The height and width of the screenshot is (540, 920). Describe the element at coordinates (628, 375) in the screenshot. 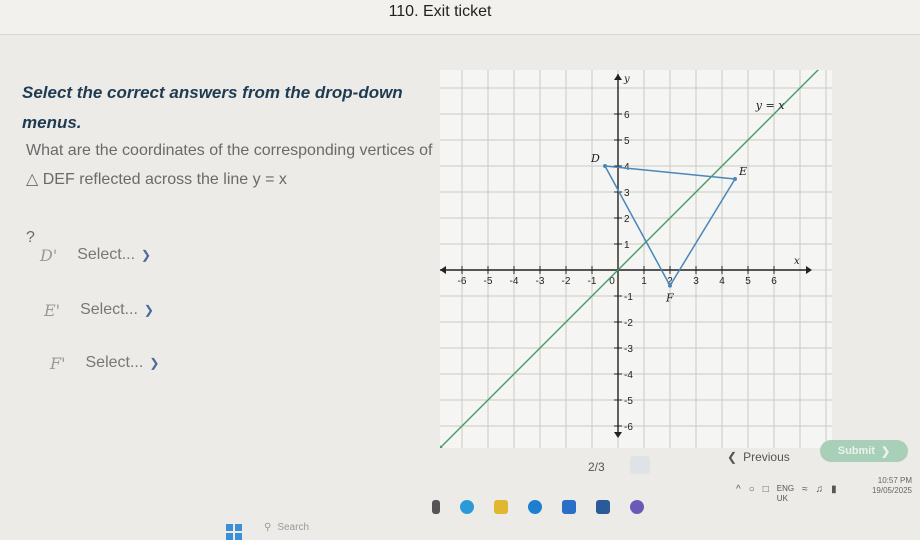

I see `y-tick-label: -4` at that location.